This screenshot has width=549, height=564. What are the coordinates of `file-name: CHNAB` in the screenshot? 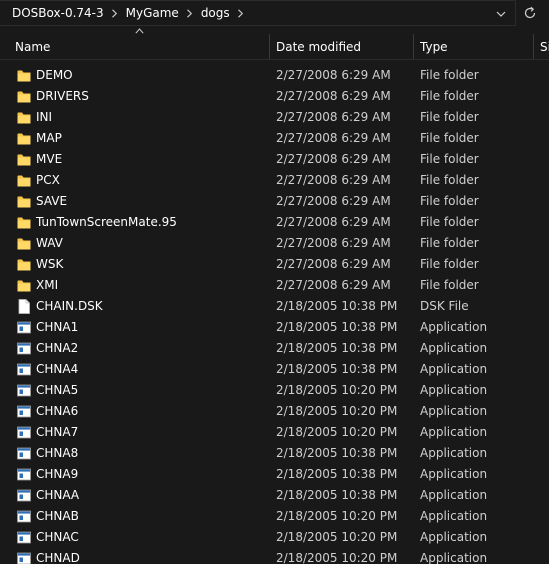 It's located at (57, 516).